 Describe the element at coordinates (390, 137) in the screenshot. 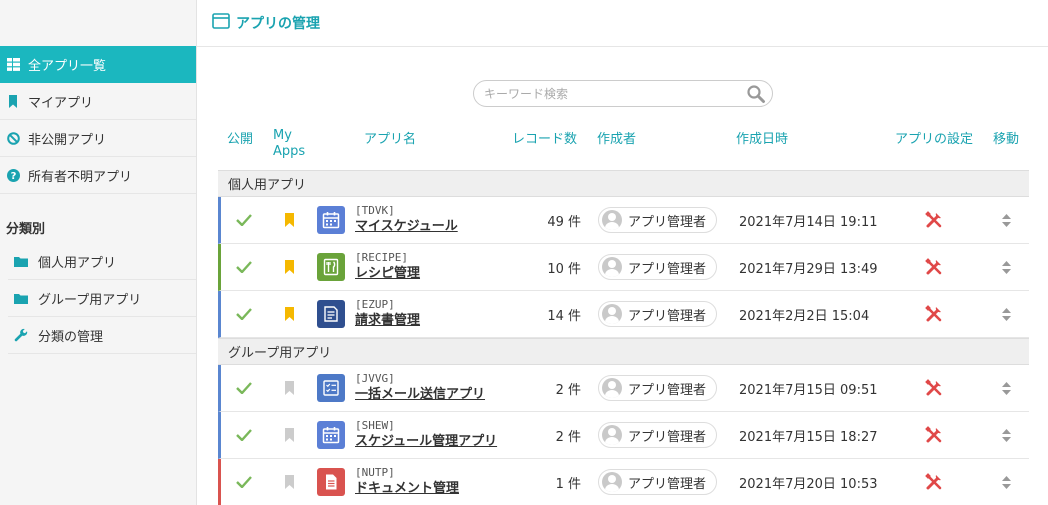

I see `col-app-name: アプリ名` at that location.